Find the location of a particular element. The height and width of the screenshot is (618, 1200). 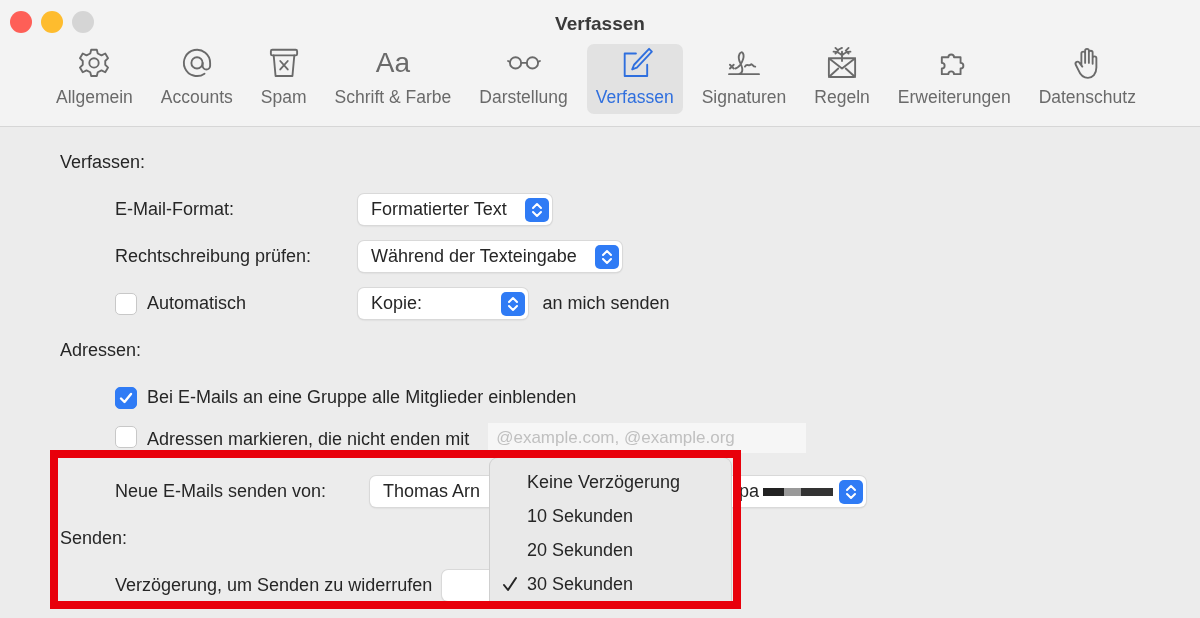

checkbox-label: Bei E-Mails an eine Gruppe alle Mitglieder einblenden is located at coordinates (362, 397).